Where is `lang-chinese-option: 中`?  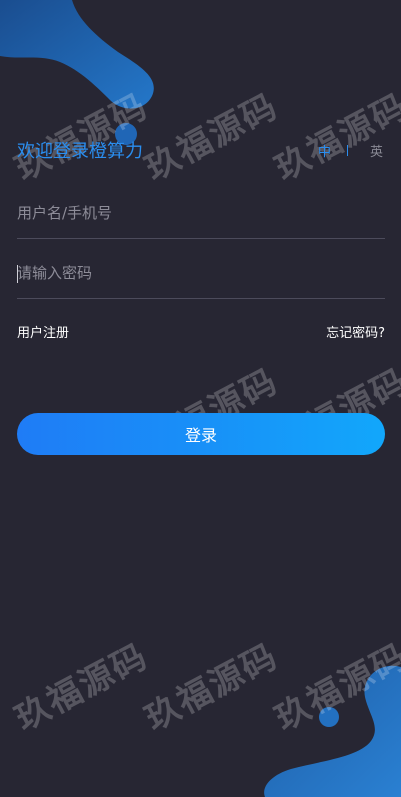
lang-chinese-option: 中 is located at coordinates (324, 150).